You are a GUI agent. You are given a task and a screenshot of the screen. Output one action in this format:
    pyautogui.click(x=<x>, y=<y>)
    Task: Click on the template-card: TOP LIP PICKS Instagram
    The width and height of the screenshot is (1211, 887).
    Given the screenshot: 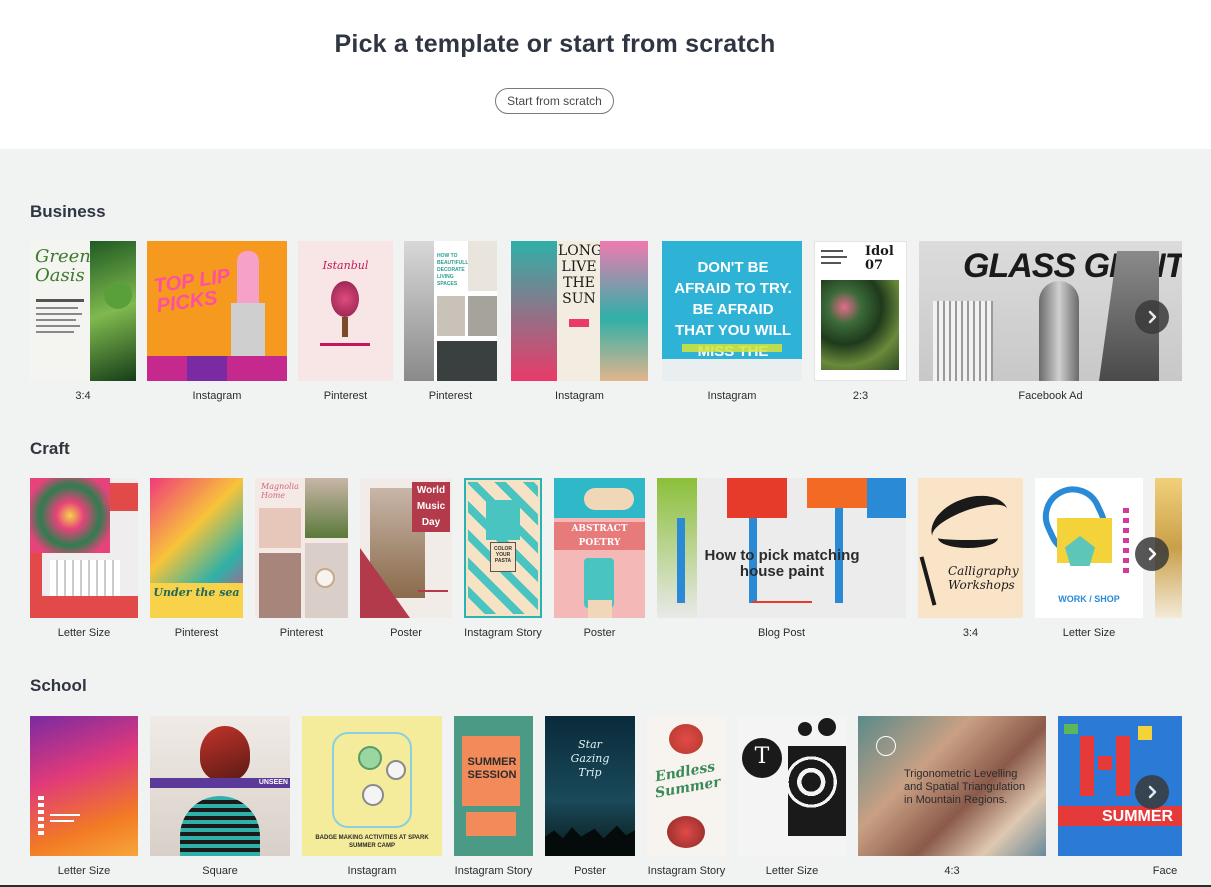 What is the action you would take?
    pyautogui.click(x=217, y=323)
    